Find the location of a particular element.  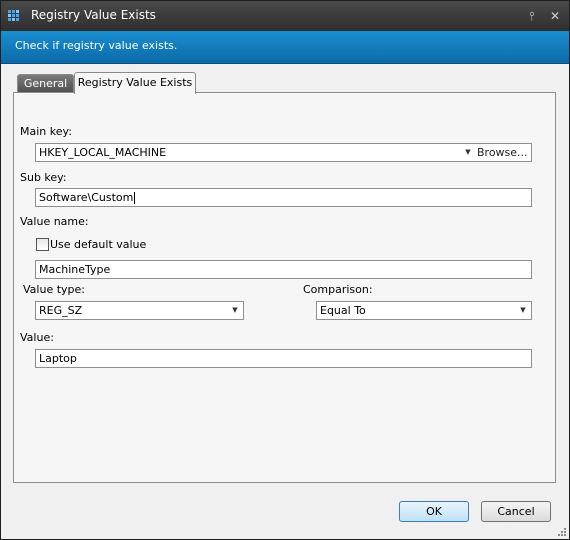

comparison-select: Equal To ▼ is located at coordinates (424, 310).